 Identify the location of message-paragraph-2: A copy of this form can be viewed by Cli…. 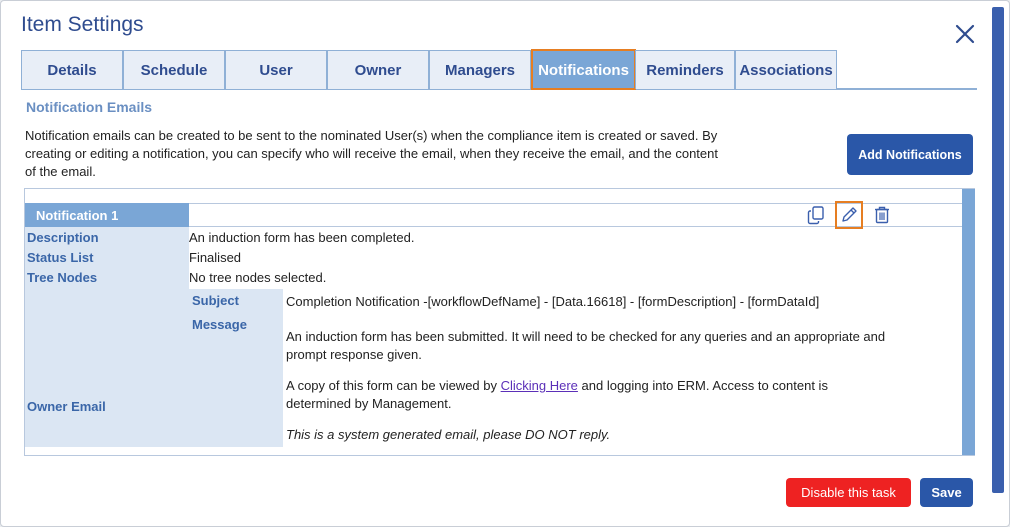
(586, 395).